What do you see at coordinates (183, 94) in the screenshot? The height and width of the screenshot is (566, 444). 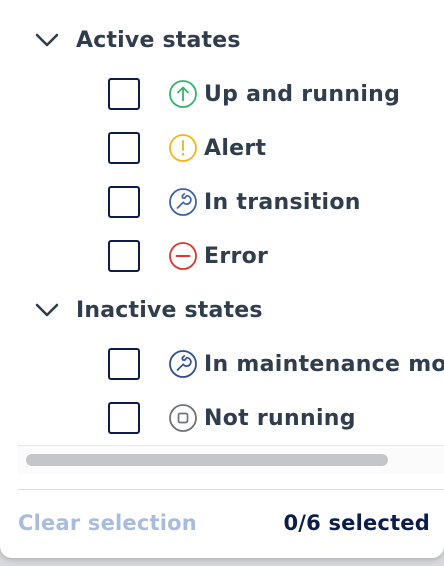 I see `arrow-up-circle-icon` at bounding box center [183, 94].